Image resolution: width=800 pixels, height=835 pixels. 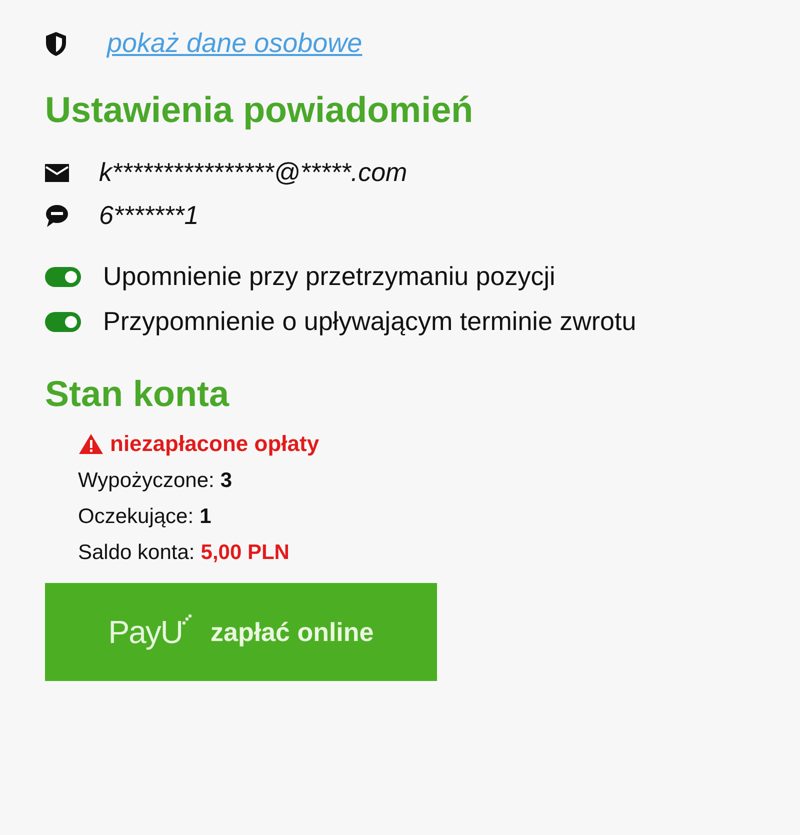 What do you see at coordinates (241, 632) in the screenshot?
I see `pay-online-button: PayU zapłać online` at bounding box center [241, 632].